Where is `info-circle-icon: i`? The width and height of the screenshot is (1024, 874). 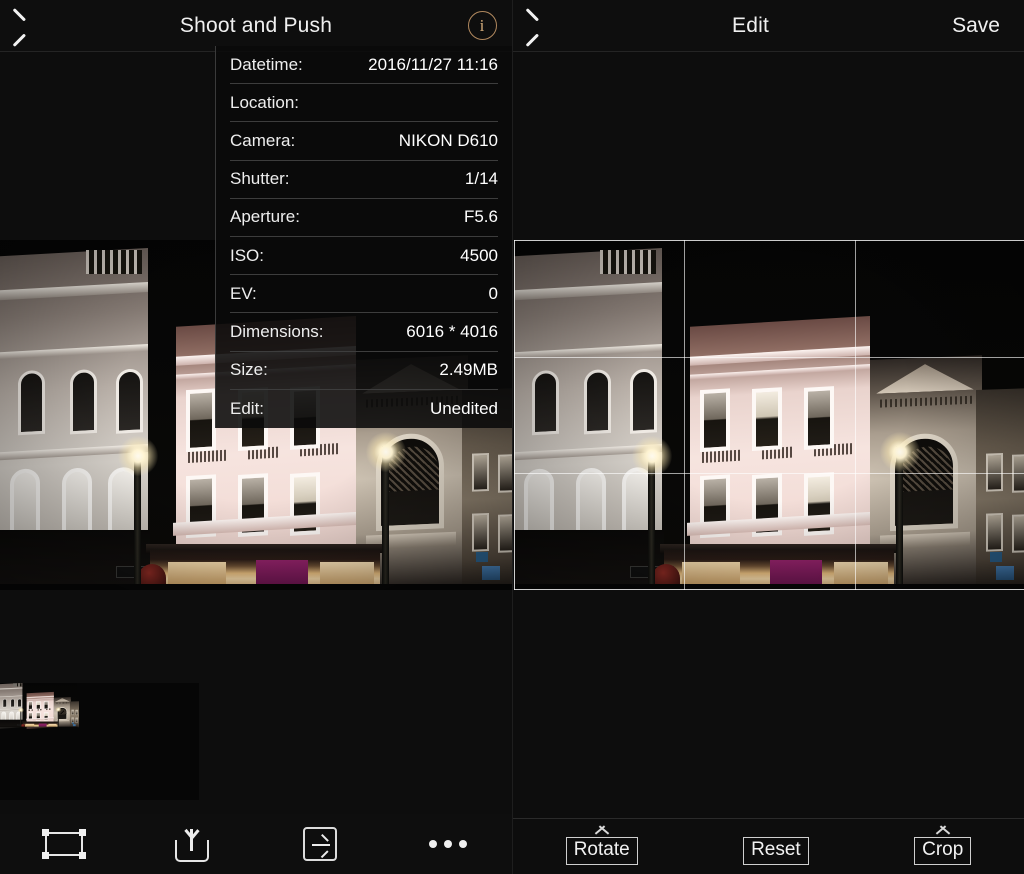
info-circle-icon: i is located at coordinates (482, 25).